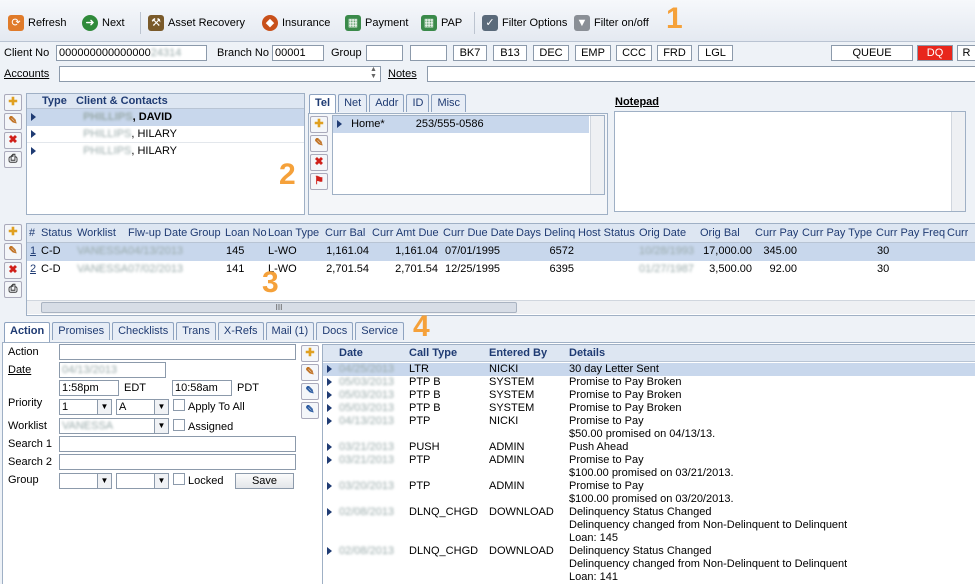 This screenshot has height=584, width=975. What do you see at coordinates (311, 382) in the screenshot?
I see `history-toolbar: ✚ ✎ ✎ ✎` at bounding box center [311, 382].